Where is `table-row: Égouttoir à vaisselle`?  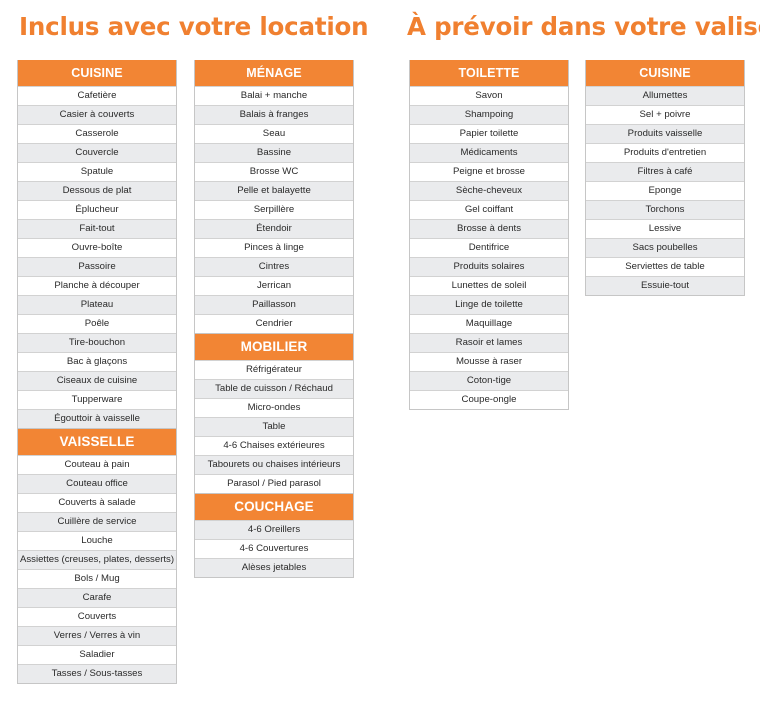 table-row: Égouttoir à vaisselle is located at coordinates (97, 418).